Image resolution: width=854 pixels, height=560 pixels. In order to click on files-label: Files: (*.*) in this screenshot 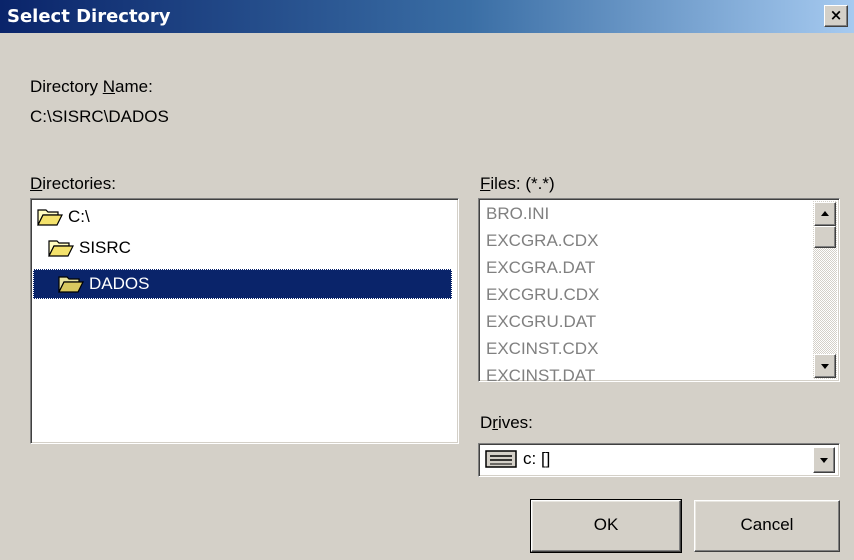, I will do `click(517, 183)`.